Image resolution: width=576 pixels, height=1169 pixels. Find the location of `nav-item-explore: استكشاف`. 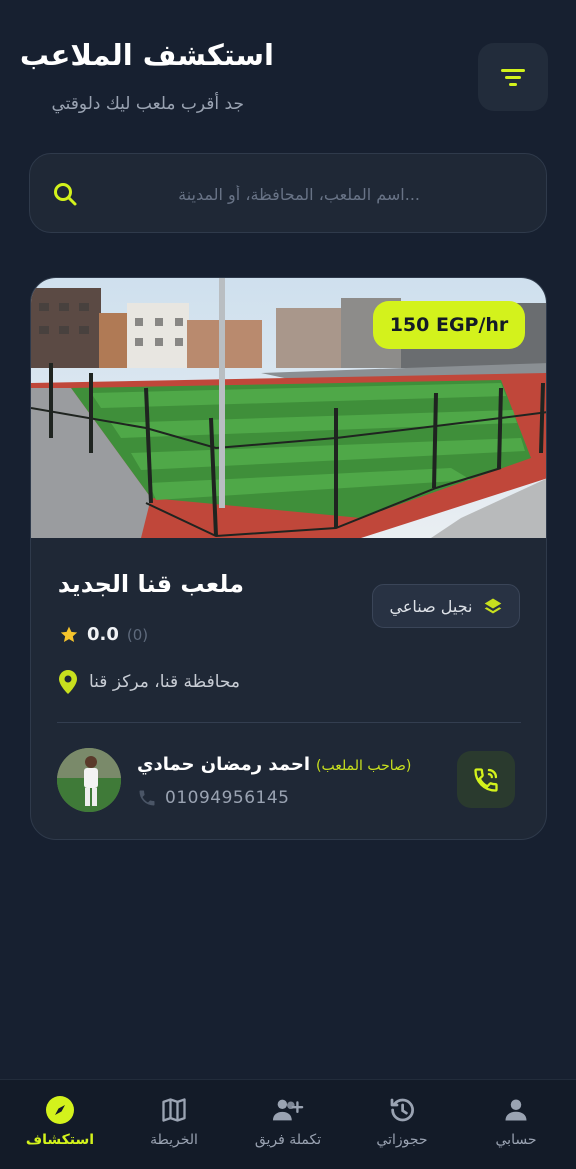

nav-item-explore: استكشاف is located at coordinates (60, 1124).